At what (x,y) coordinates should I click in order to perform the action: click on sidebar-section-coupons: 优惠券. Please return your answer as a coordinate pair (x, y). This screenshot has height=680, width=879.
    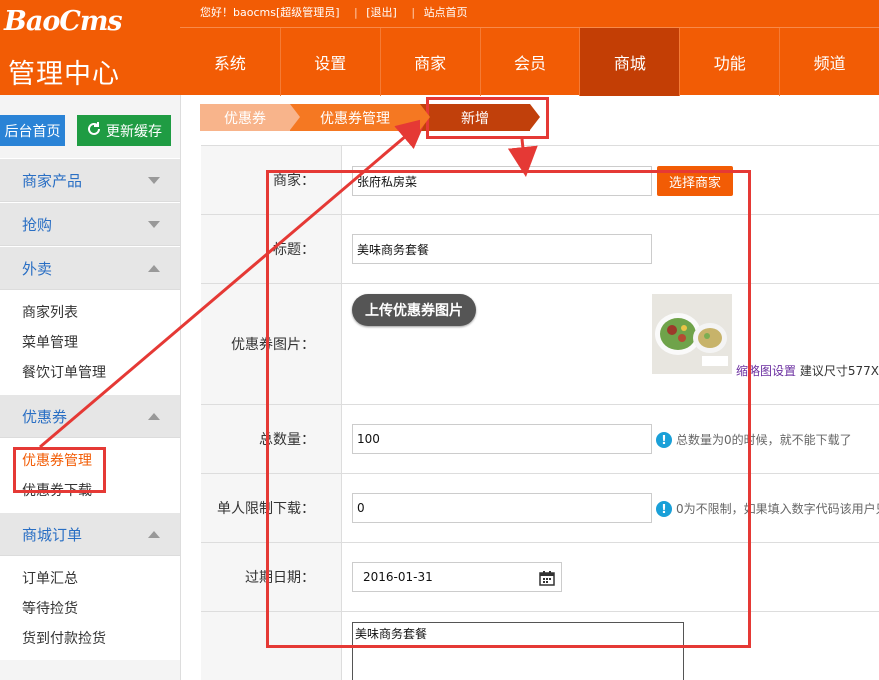
    Looking at the image, I should click on (90, 416).